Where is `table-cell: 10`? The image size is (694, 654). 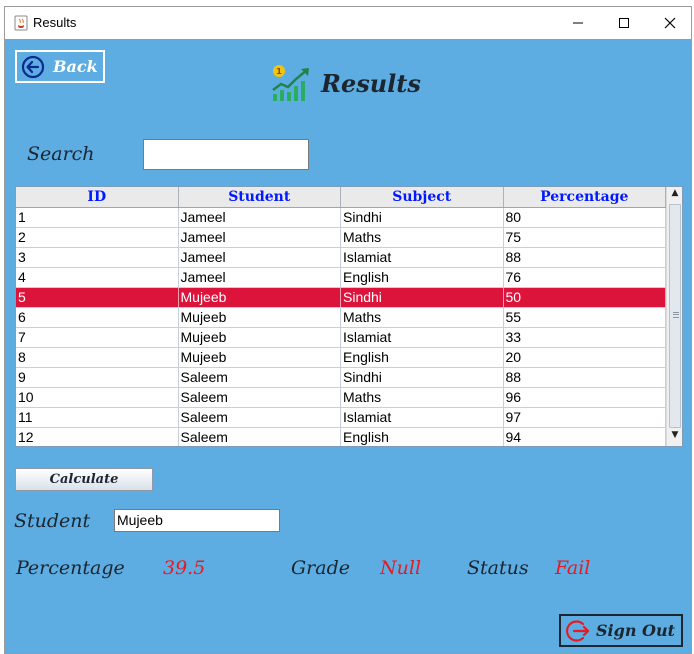 table-cell: 10 is located at coordinates (97, 397).